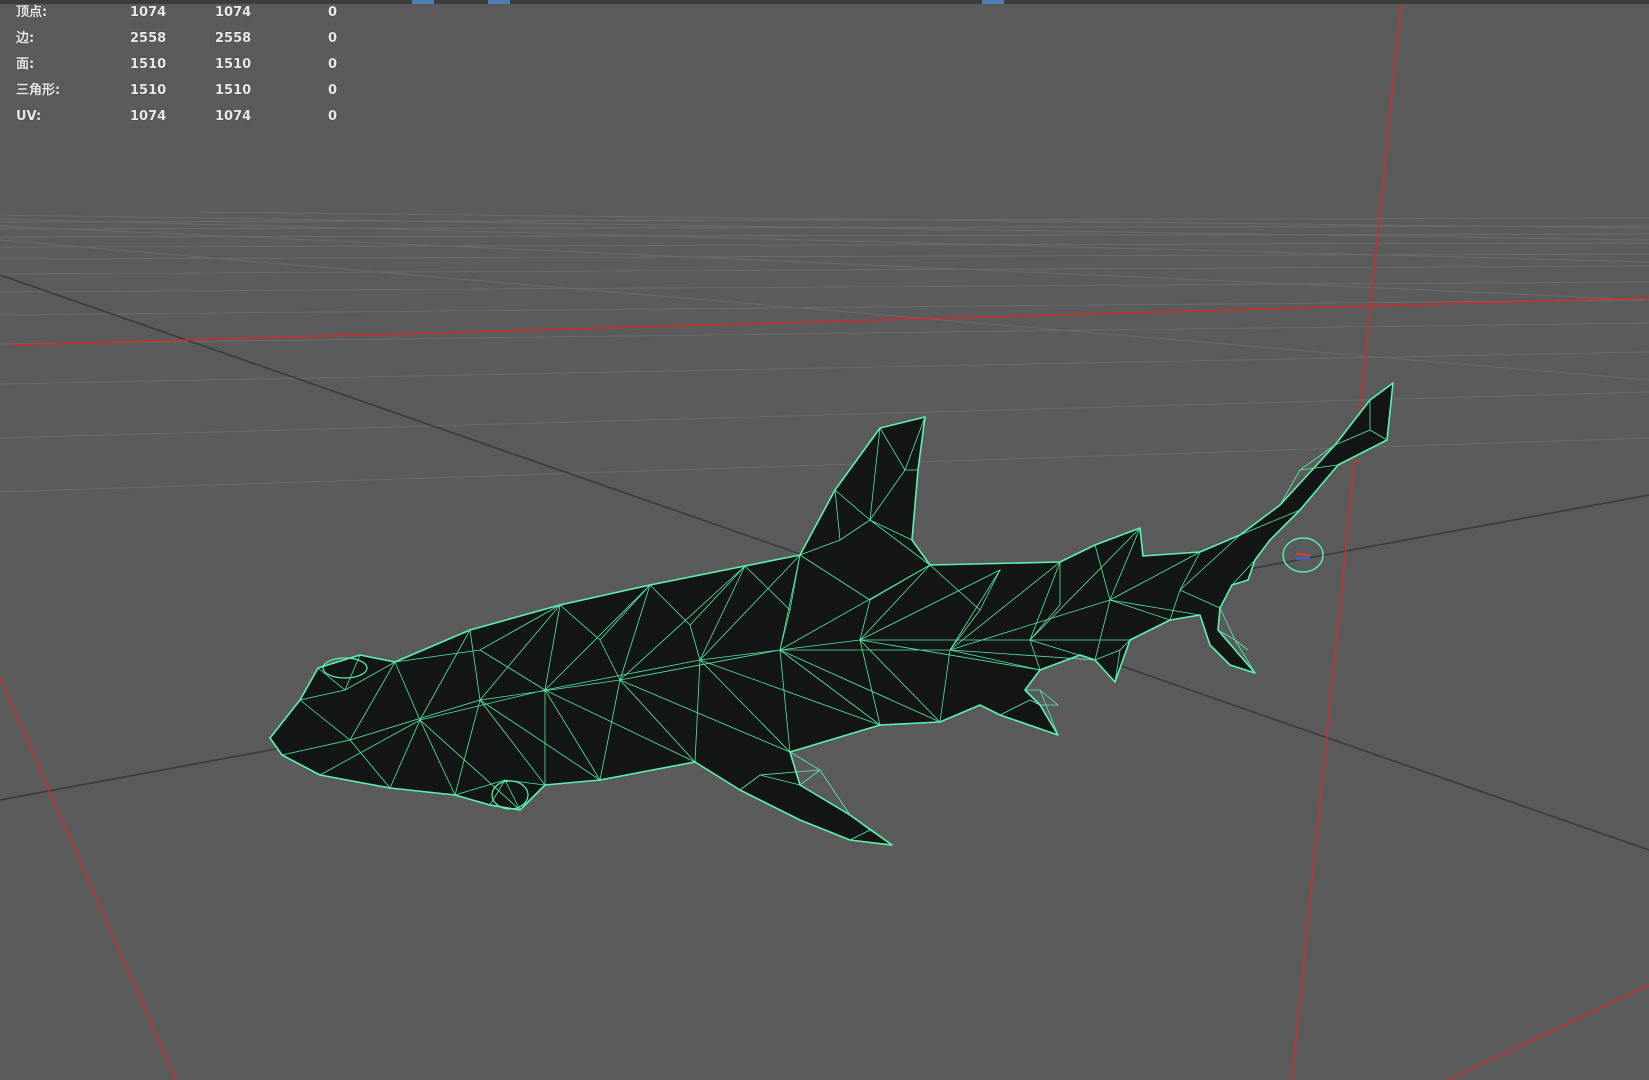 This screenshot has height=1080, width=1649. I want to click on hud-label: UV:, so click(29, 116).